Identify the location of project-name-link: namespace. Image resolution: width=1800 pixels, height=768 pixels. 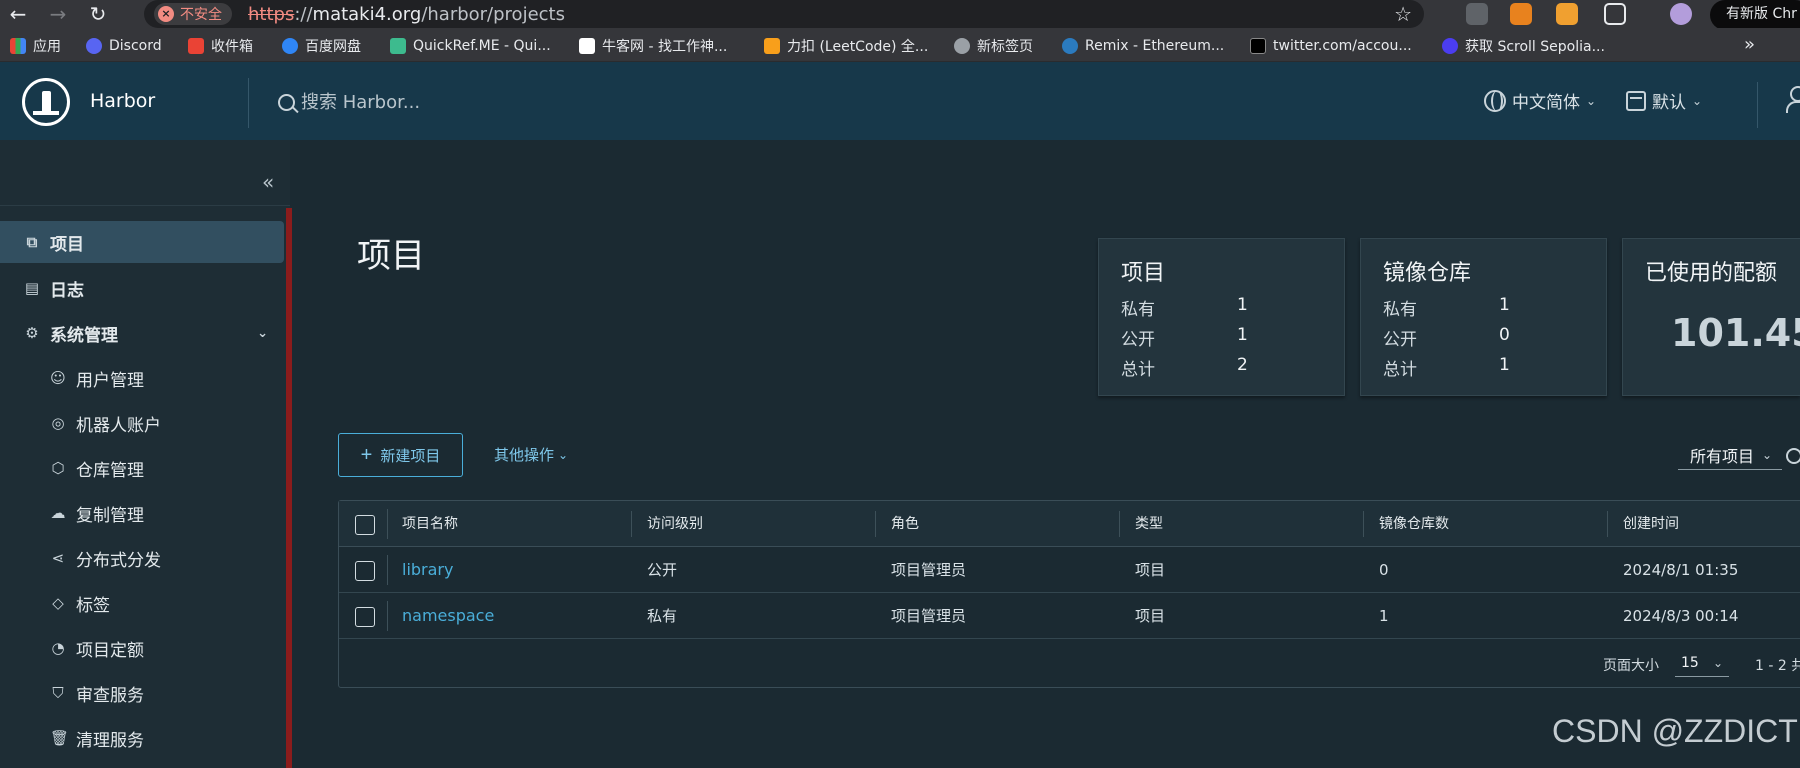
(448, 616).